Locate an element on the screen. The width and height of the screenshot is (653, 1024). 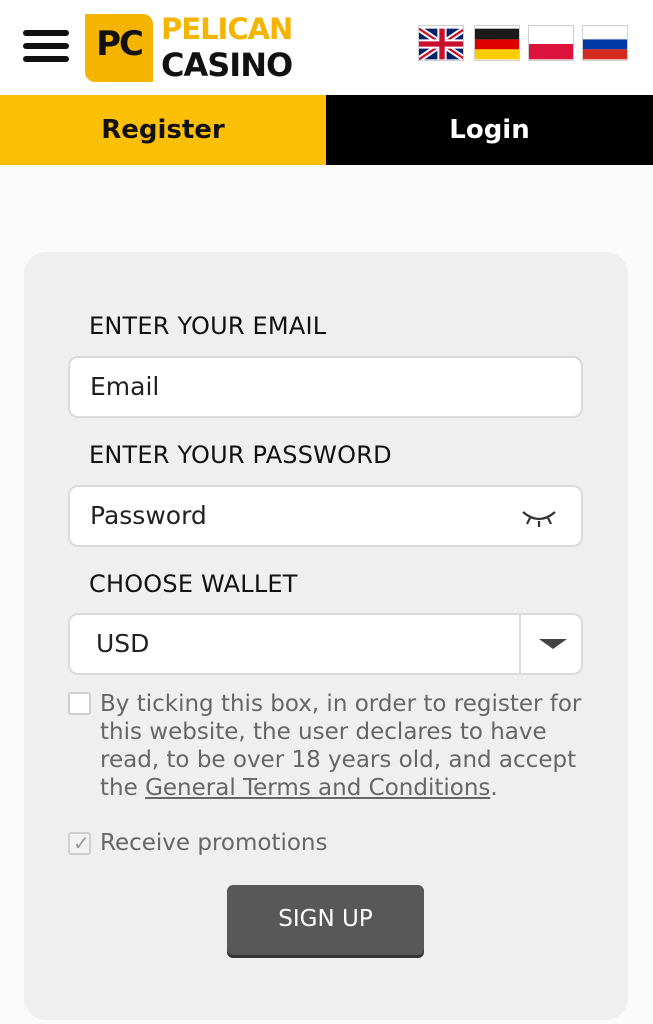
auth-tabs: Register Login is located at coordinates (326, 130).